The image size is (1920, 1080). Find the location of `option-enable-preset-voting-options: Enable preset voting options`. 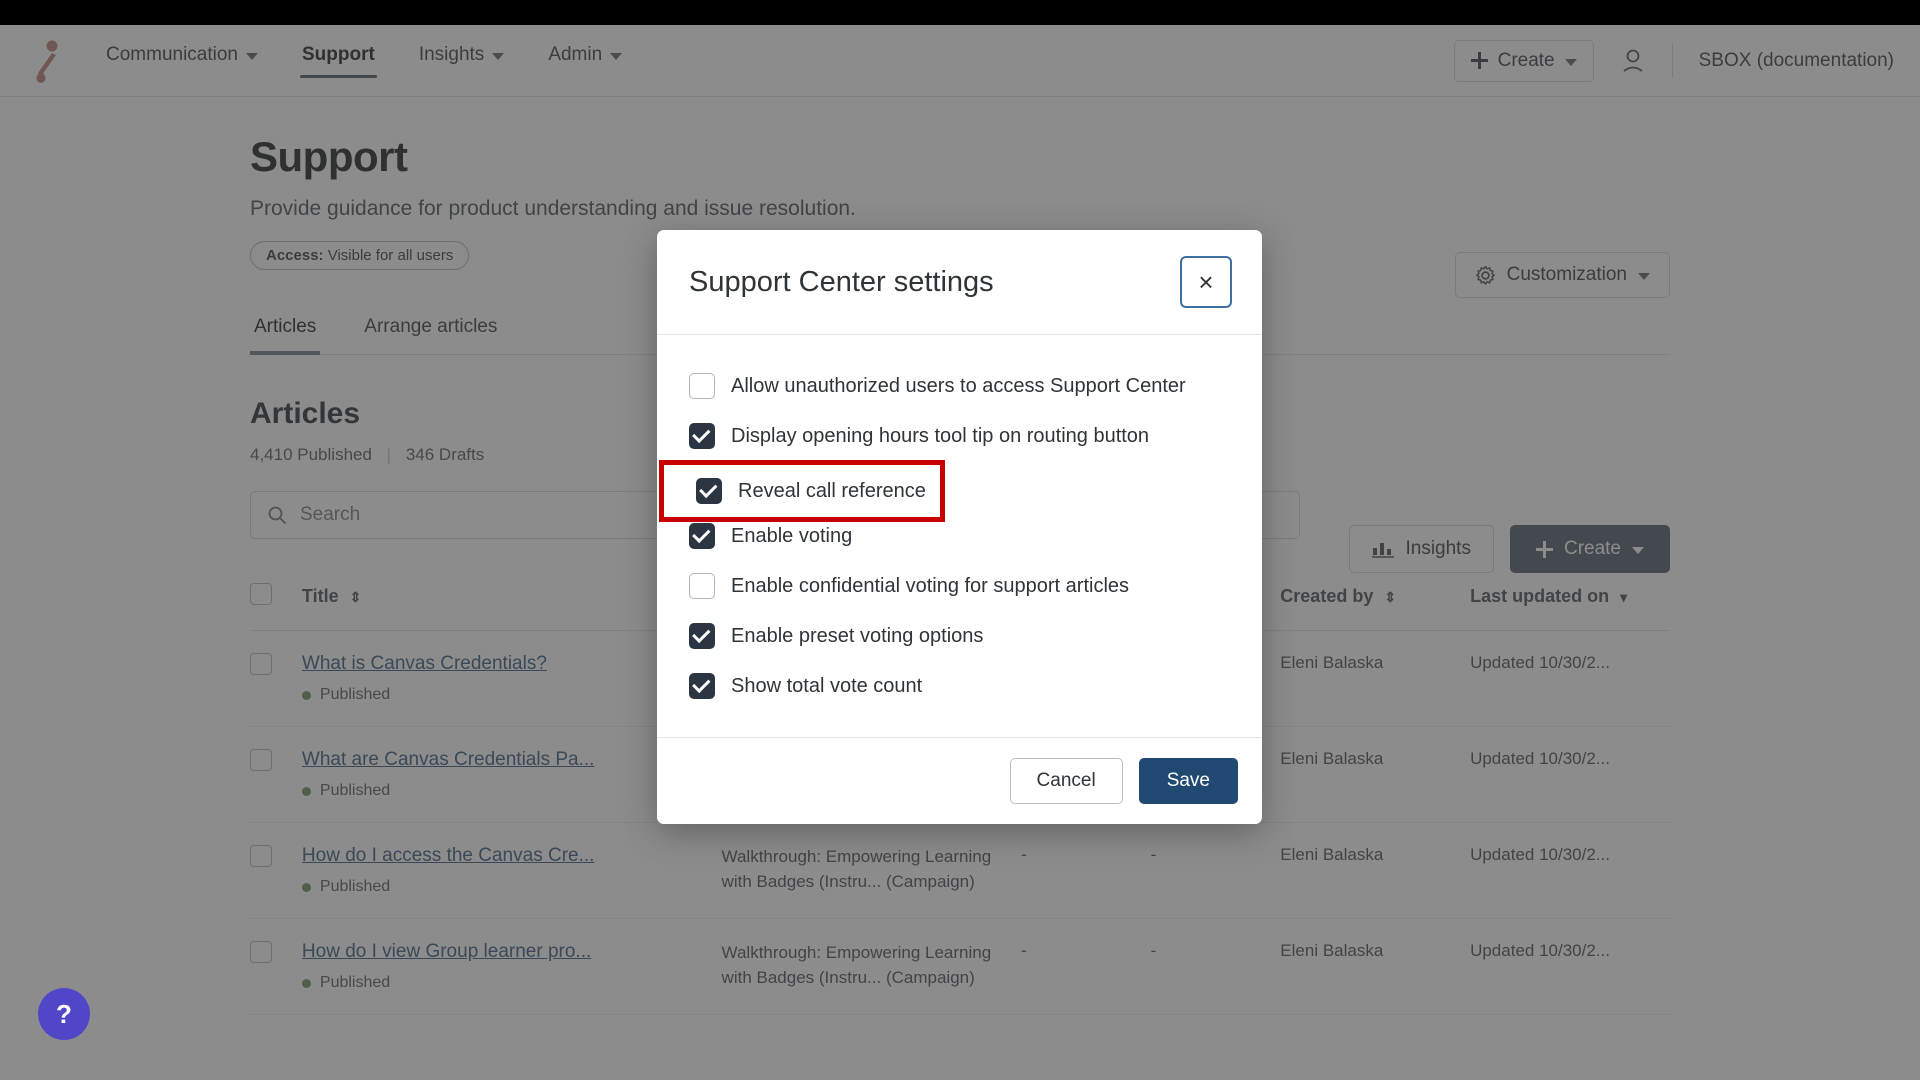

option-enable-preset-voting-options: Enable preset voting options is located at coordinates (959, 636).